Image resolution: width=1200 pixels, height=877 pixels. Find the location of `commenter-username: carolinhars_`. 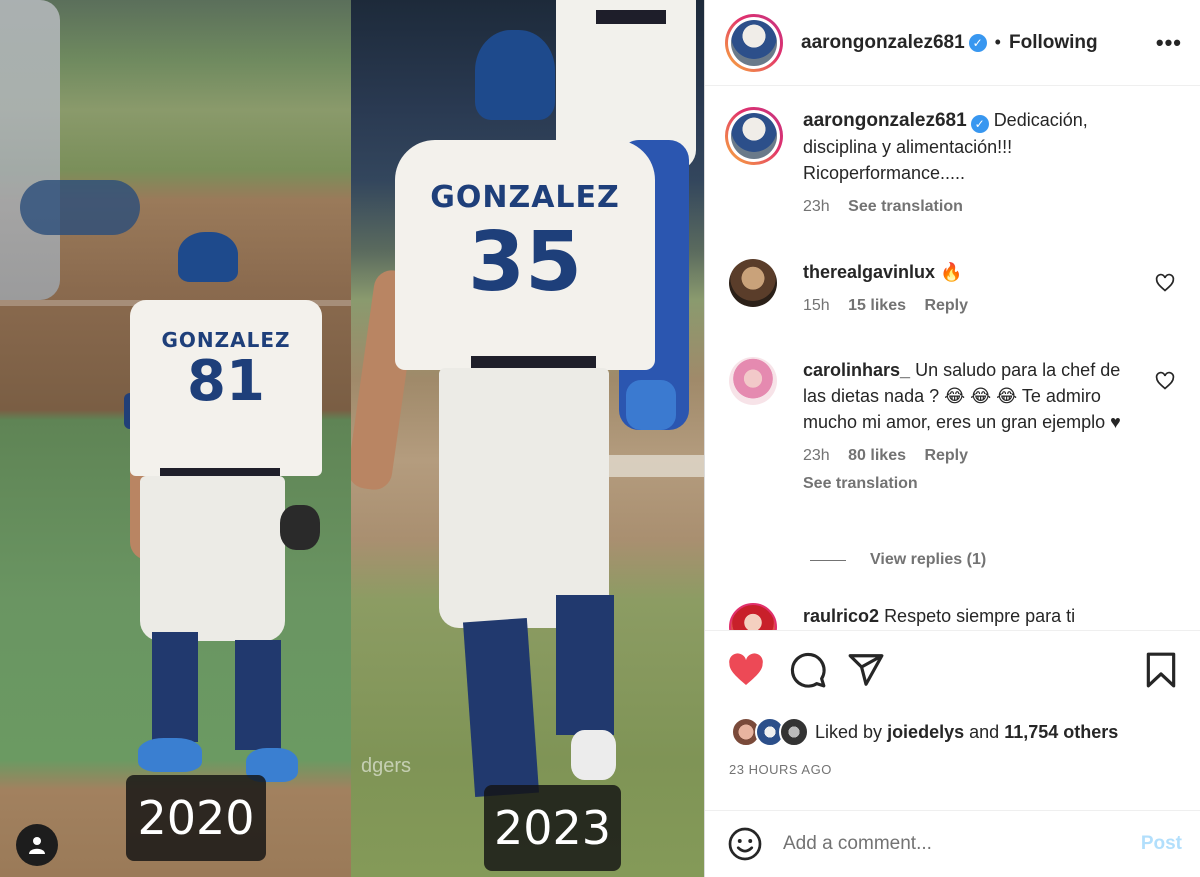

commenter-username: carolinhars_ is located at coordinates (856, 370).